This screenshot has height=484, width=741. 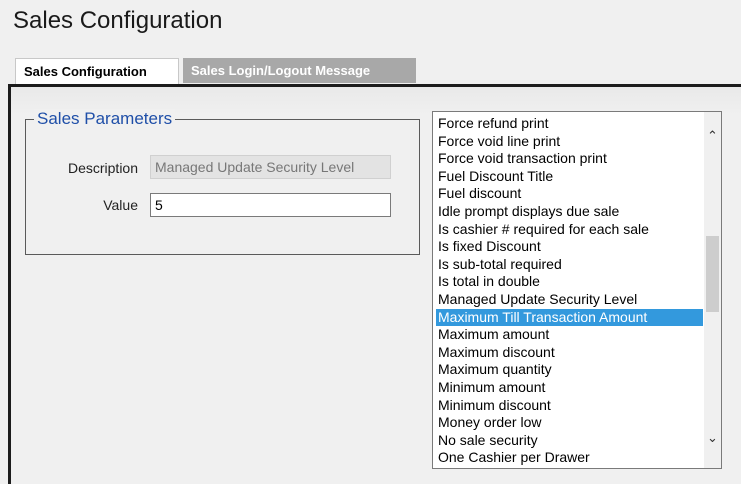 I want to click on list-item: Is fixed Discount, so click(x=569, y=247).